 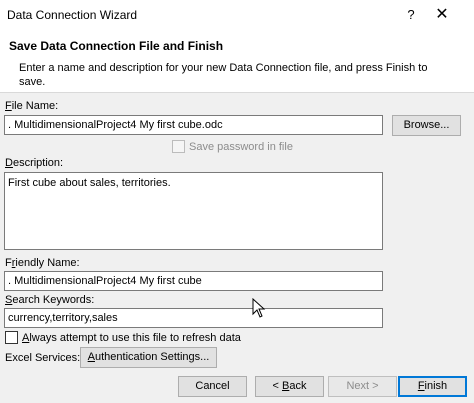 What do you see at coordinates (193, 318) in the screenshot?
I see `search-keywords-input: currency,territory,sales` at bounding box center [193, 318].